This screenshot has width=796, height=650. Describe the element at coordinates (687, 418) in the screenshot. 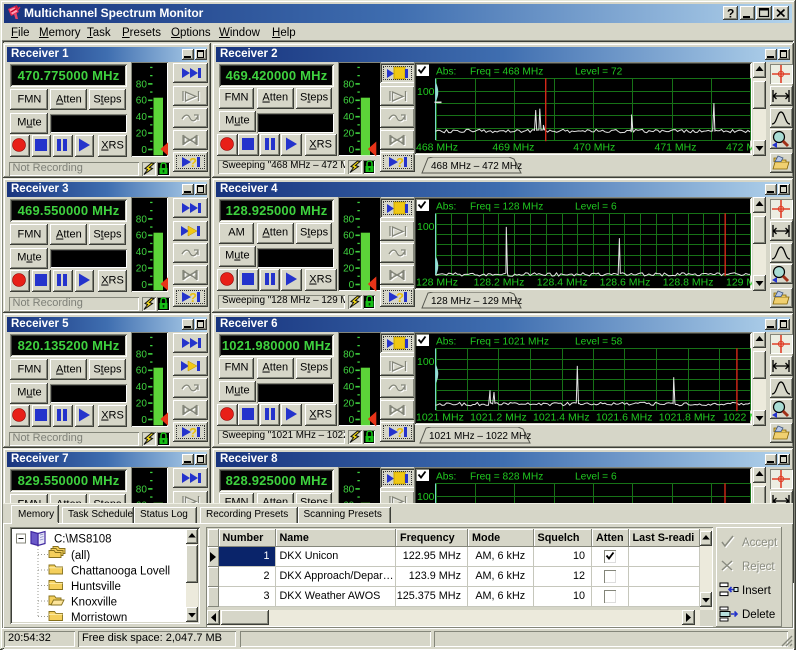

I see `svg-text: 1021.8 MHz` at that location.